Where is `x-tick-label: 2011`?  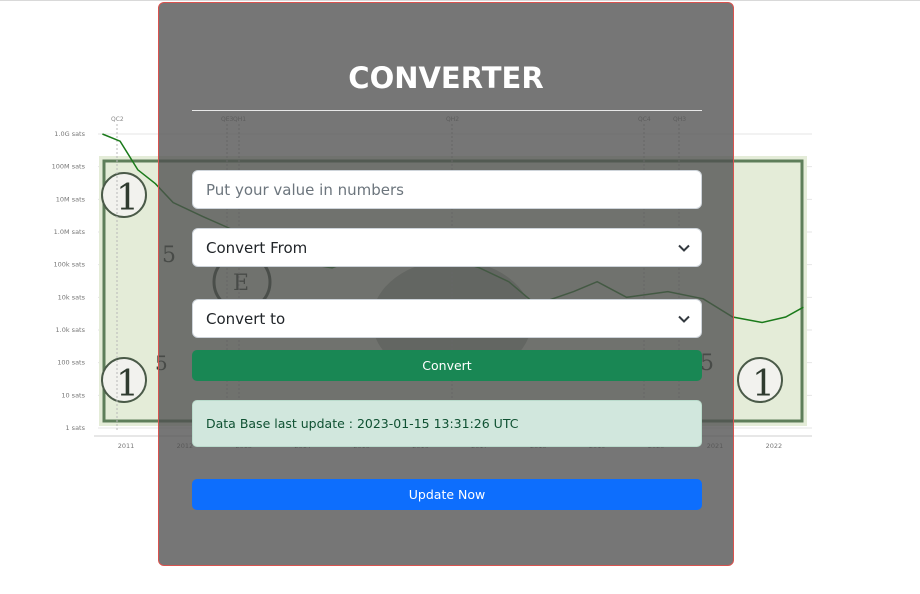 x-tick-label: 2011 is located at coordinates (126, 446).